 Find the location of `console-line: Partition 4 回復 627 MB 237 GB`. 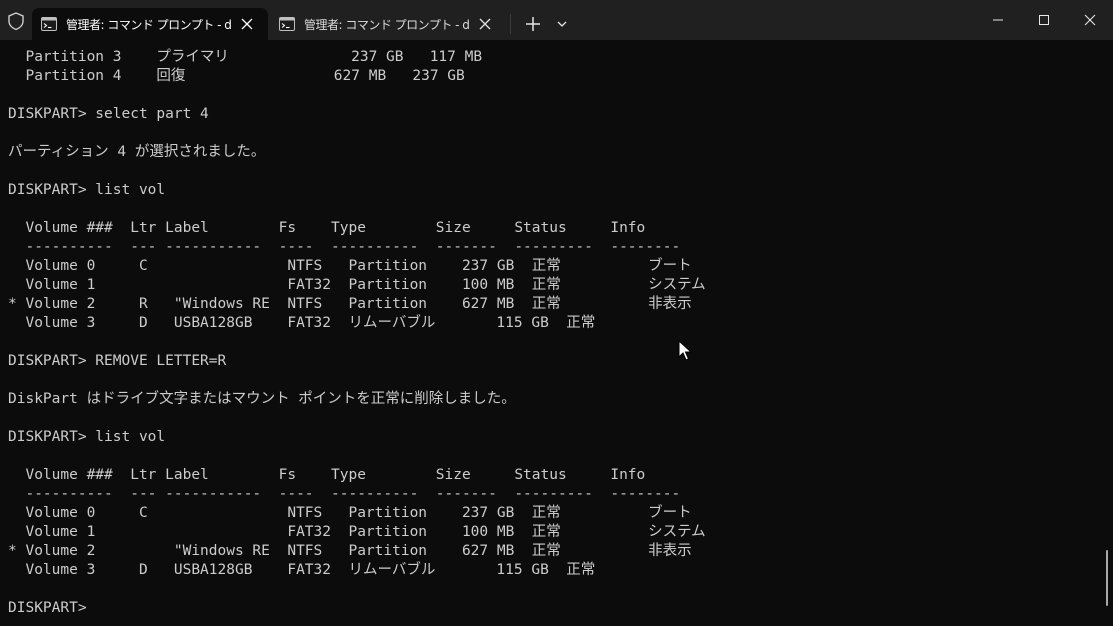

console-line: Partition 4 回復 627 MB 237 GB is located at coordinates (236, 76).